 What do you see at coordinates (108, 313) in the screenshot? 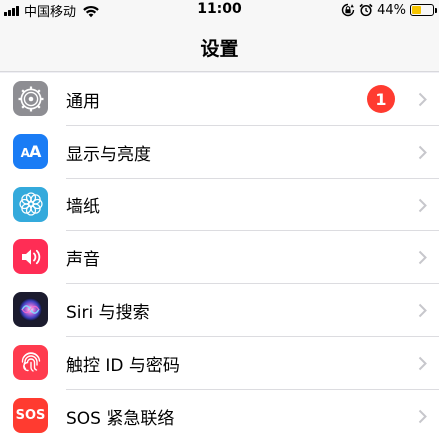
I see `settings-item-label: Siri 与搜索` at bounding box center [108, 313].